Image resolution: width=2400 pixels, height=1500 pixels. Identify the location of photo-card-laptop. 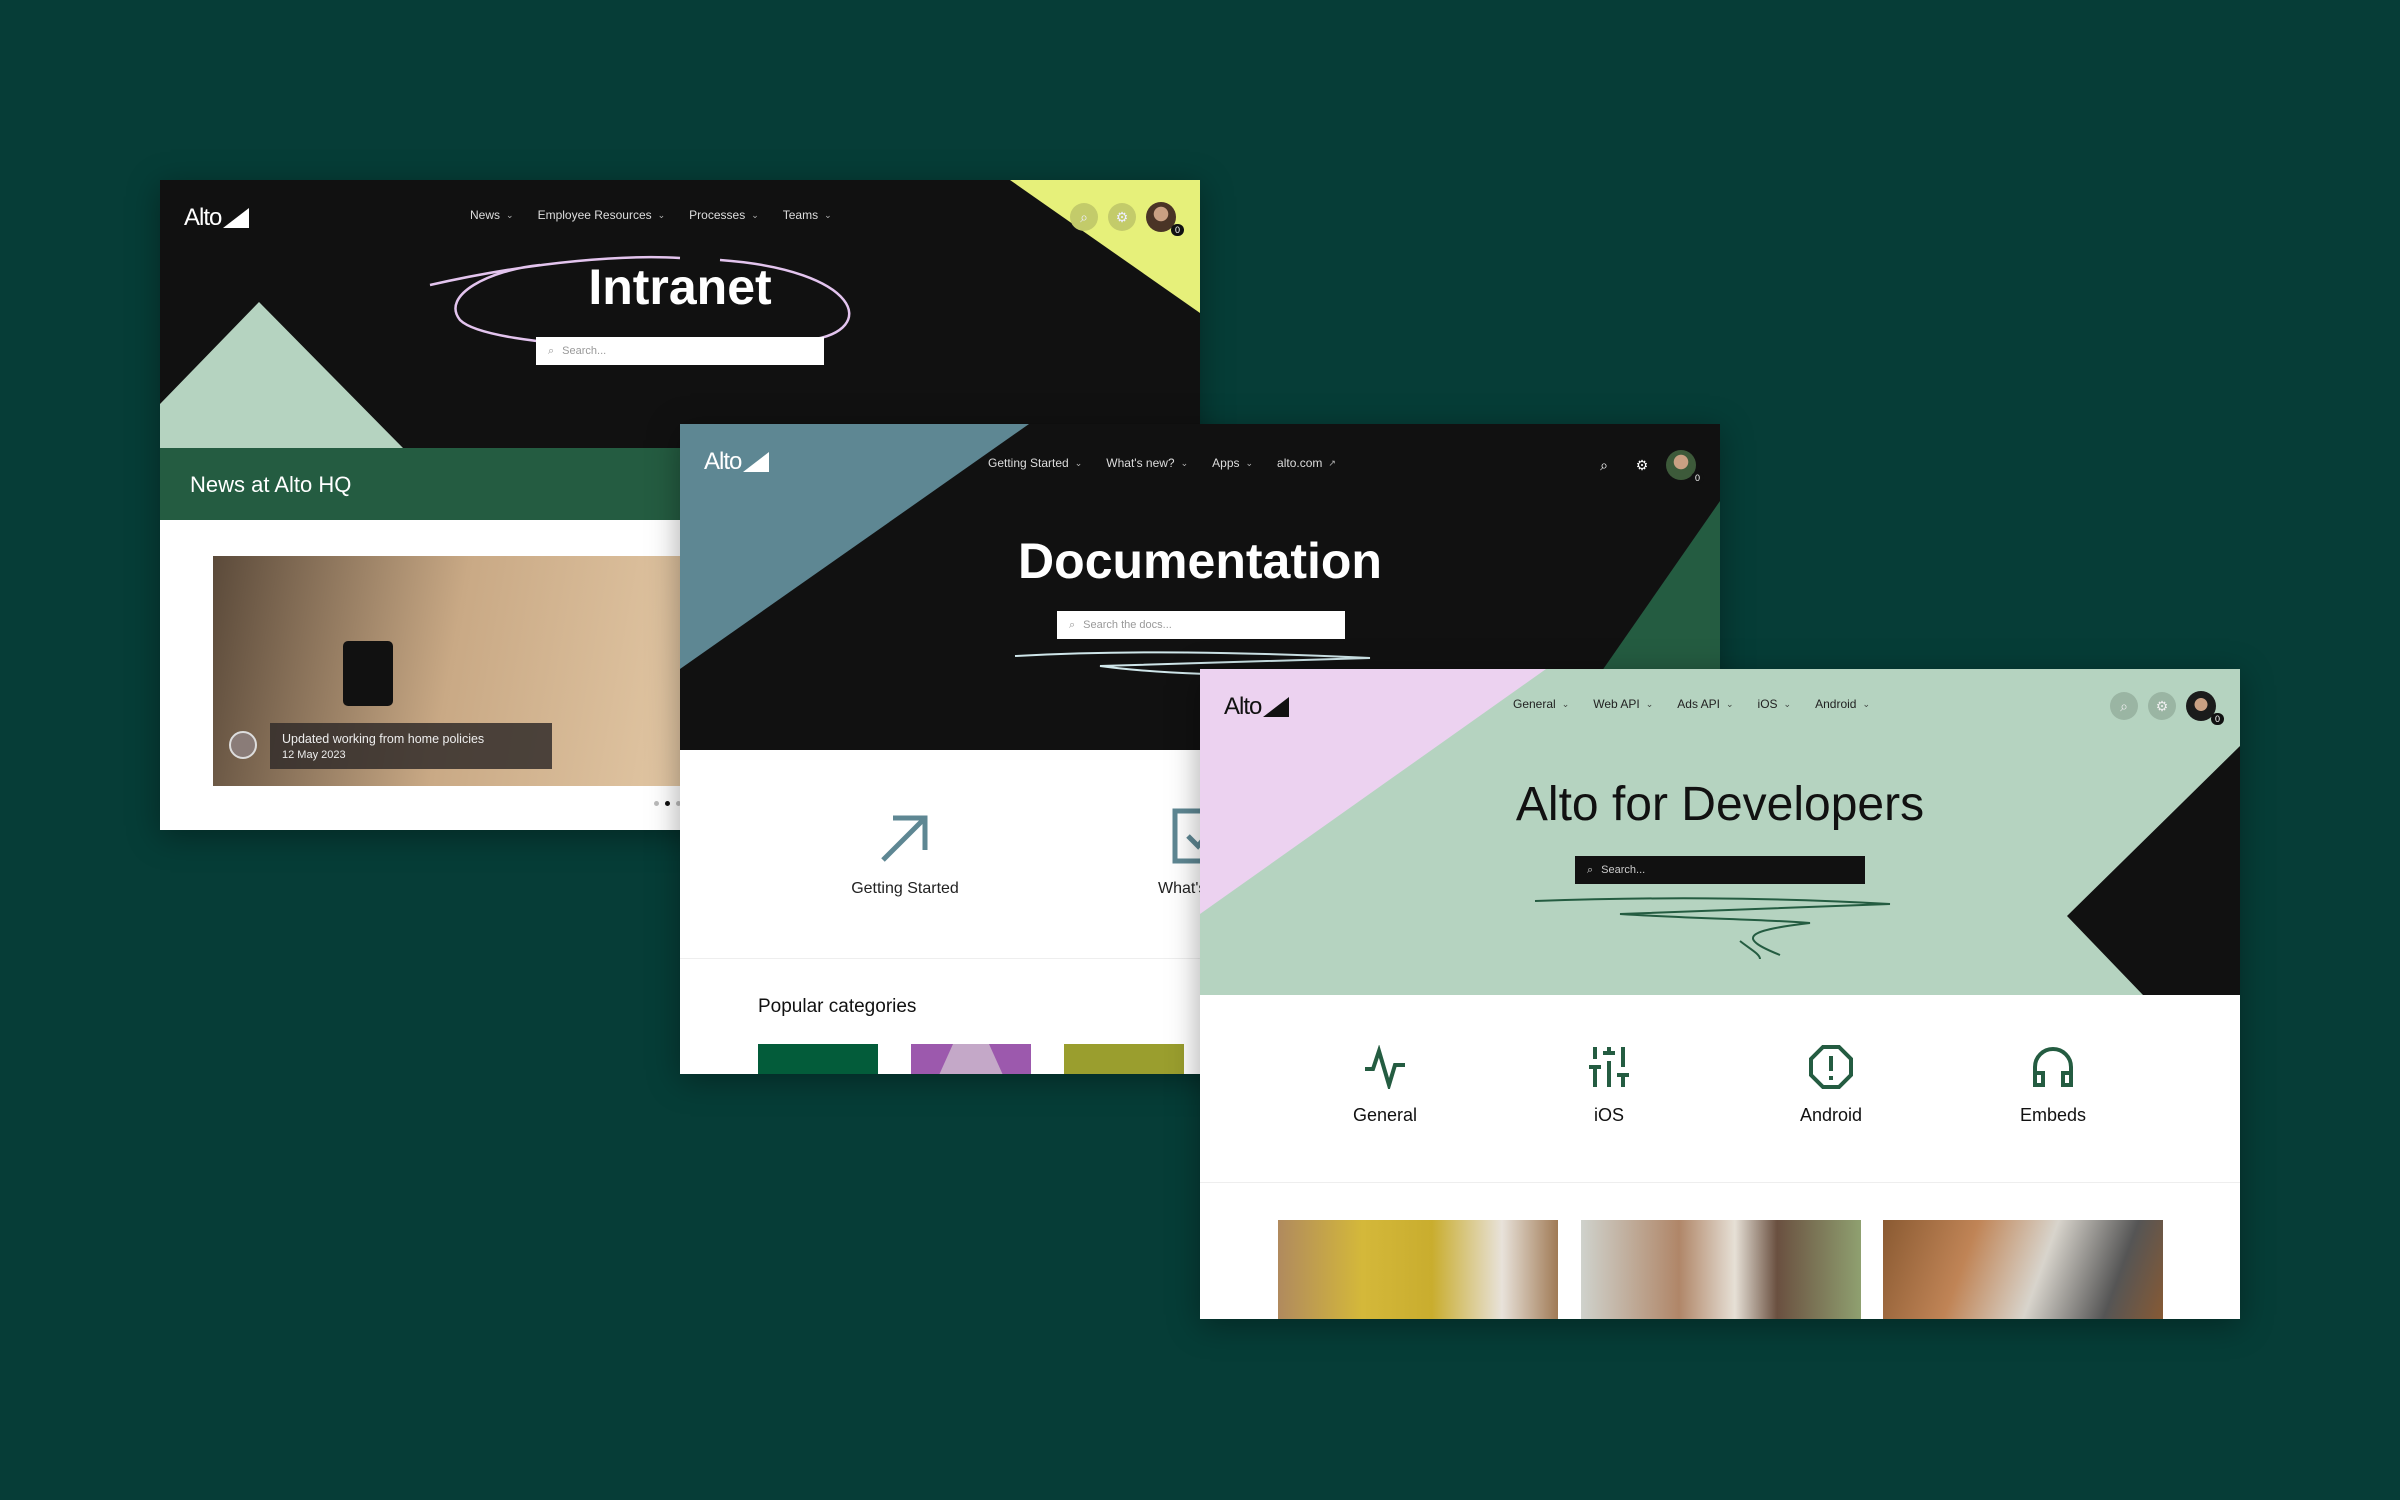
(2023, 1269).